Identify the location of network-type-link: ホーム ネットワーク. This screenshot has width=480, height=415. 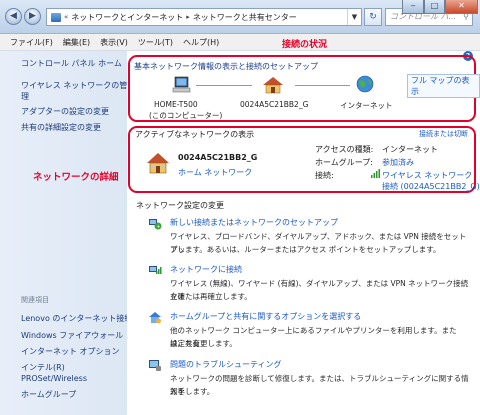
(215, 172).